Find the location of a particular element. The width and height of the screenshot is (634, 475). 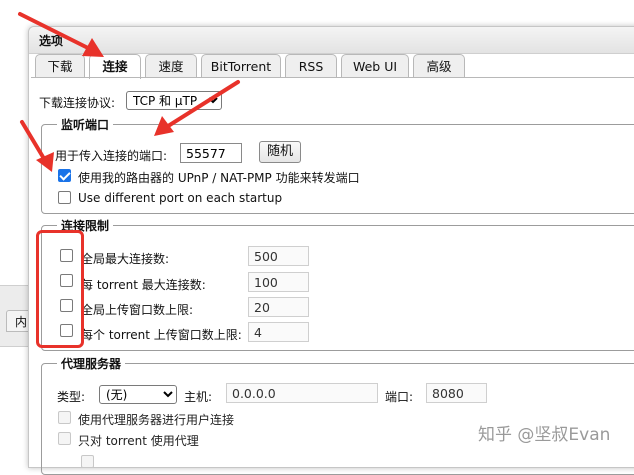

port-input is located at coordinates (211, 153).